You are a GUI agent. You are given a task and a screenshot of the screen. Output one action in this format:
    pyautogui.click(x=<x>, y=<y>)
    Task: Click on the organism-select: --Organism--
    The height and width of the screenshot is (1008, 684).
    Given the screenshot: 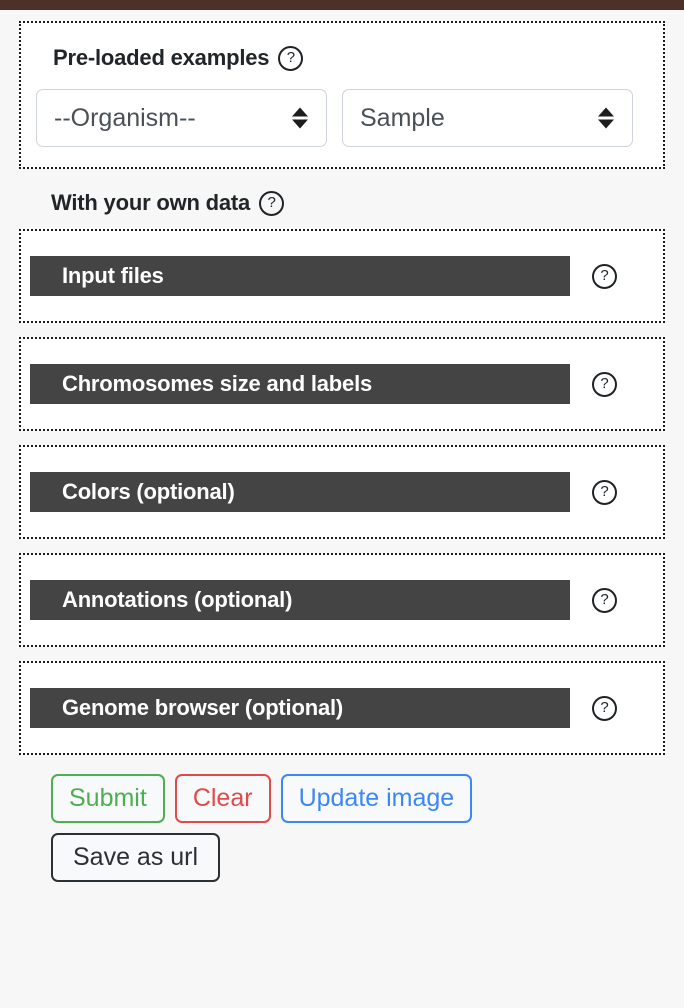 What is the action you would take?
    pyautogui.click(x=181, y=118)
    